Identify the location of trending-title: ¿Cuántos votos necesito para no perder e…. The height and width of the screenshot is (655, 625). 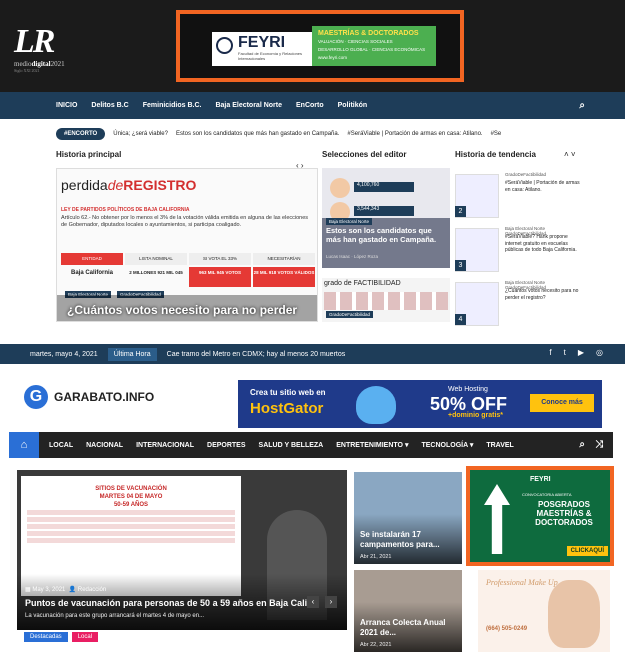
(545, 294).